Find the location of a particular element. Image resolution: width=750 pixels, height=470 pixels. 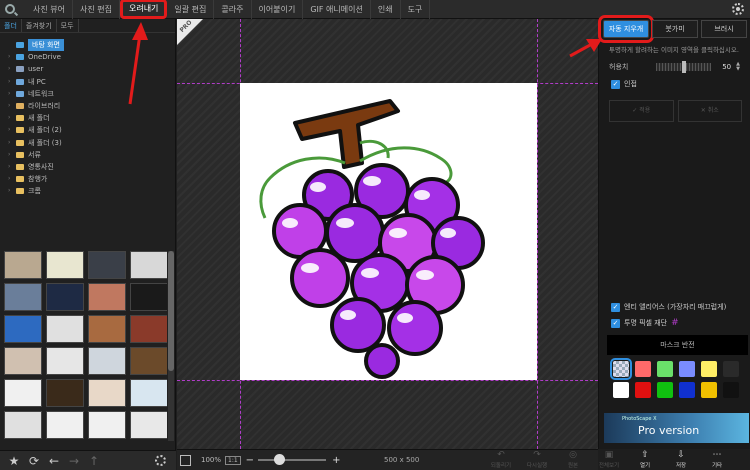

tab-lasso: 붓가미 is located at coordinates (675, 29).